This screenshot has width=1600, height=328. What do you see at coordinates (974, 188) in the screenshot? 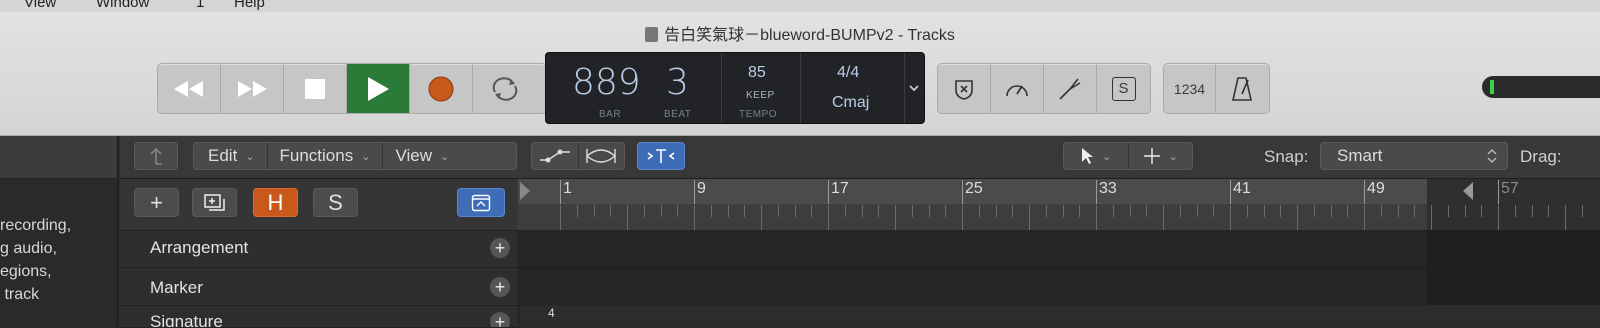
I see `ruler-bar-label: 25` at bounding box center [974, 188].